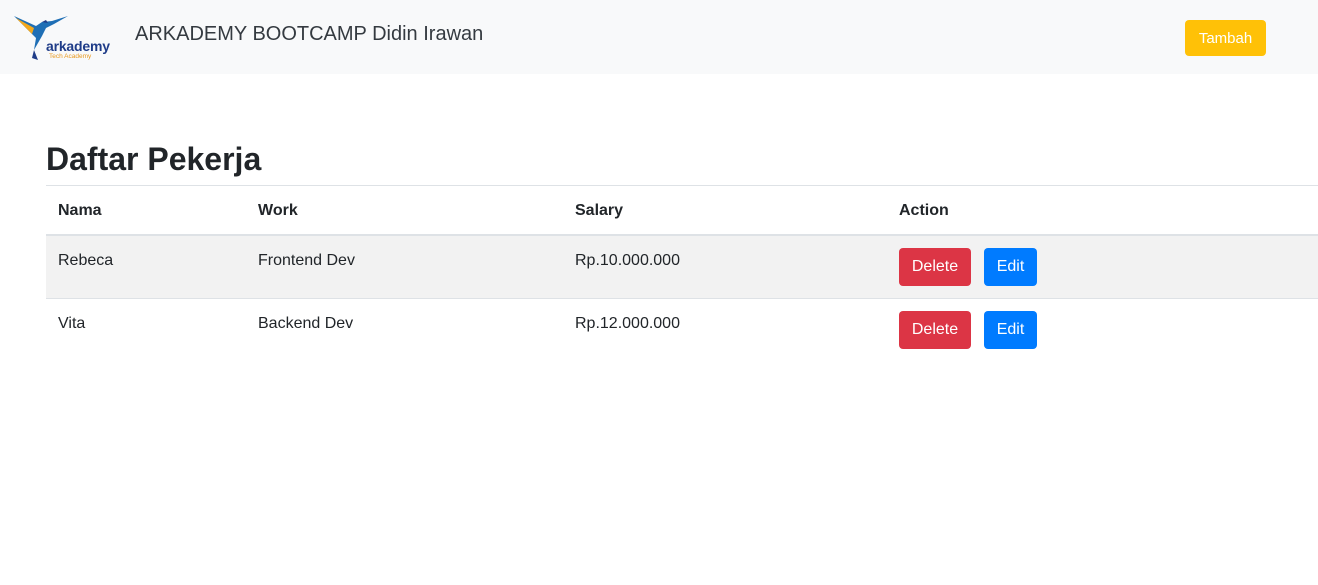 Image resolution: width=1318 pixels, height=585 pixels. Describe the element at coordinates (627, 260) in the screenshot. I see `cell-salary: Rp.10.000.000` at that location.